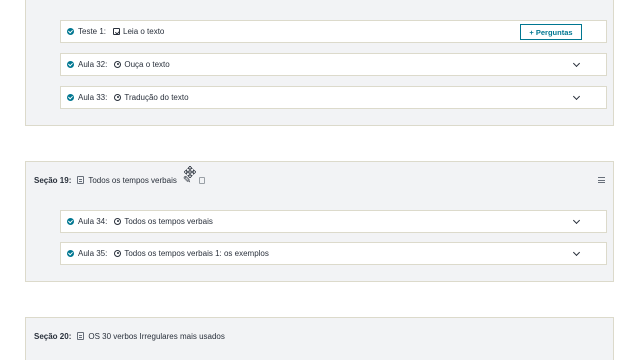 The image size is (640, 360). Describe the element at coordinates (156, 336) in the screenshot. I see `section-title: OS 30 verbos Irregulares mais usados` at that location.